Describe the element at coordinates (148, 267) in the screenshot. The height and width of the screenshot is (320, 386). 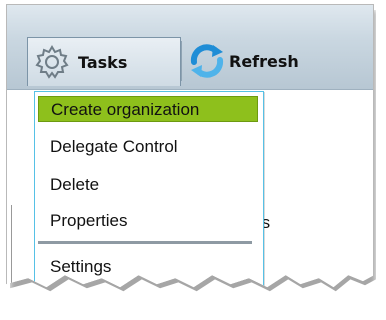
I see `menu-item-settings: Settings` at that location.